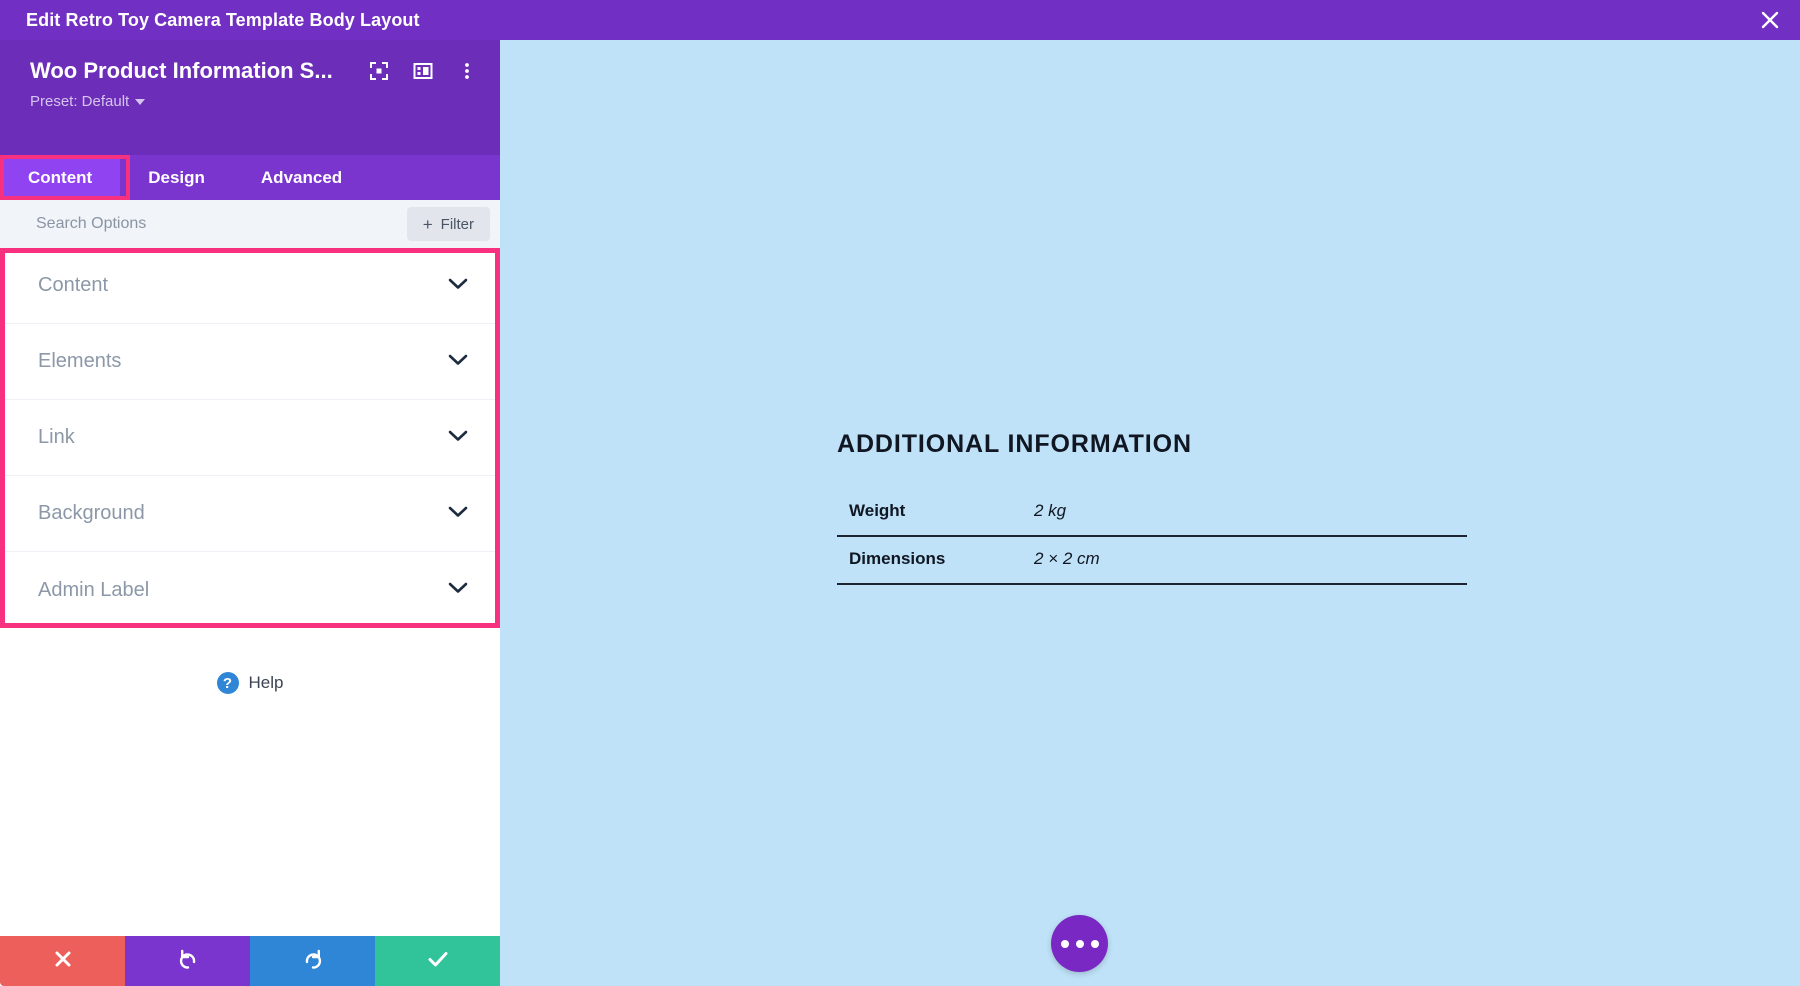 Image resolution: width=1800 pixels, height=986 pixels. I want to click on undo-button, so click(187, 961).